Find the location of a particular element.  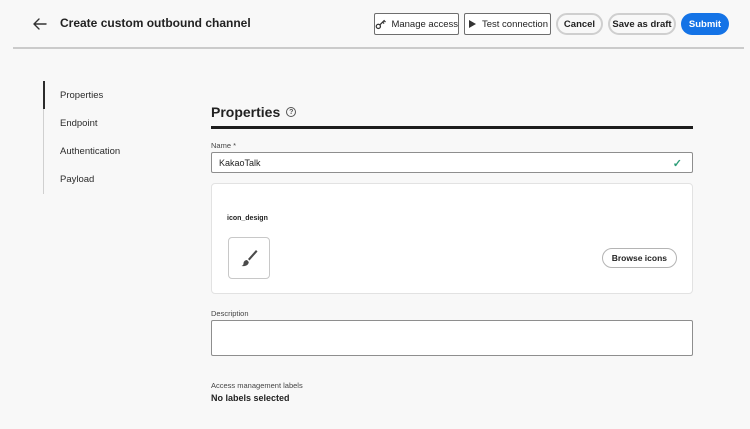

name-label-text: Name is located at coordinates (221, 145).